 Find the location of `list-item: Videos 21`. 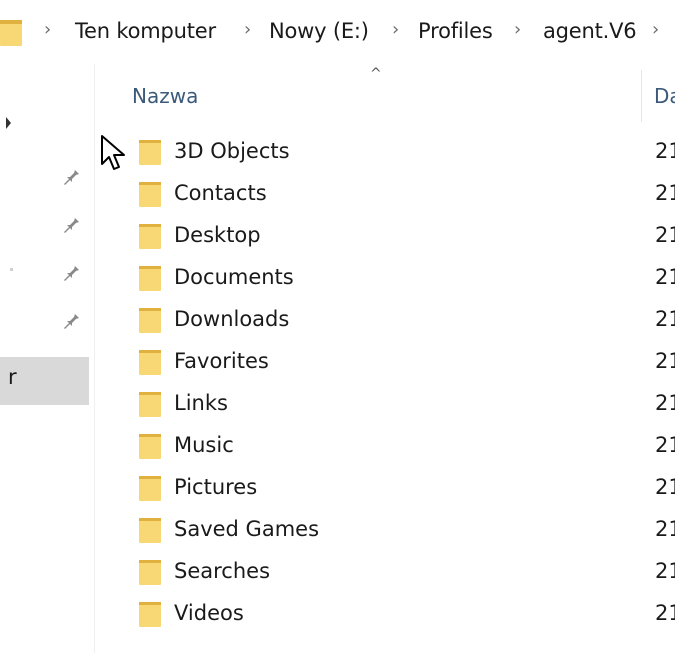

list-item: Videos 21 is located at coordinates (385, 616).